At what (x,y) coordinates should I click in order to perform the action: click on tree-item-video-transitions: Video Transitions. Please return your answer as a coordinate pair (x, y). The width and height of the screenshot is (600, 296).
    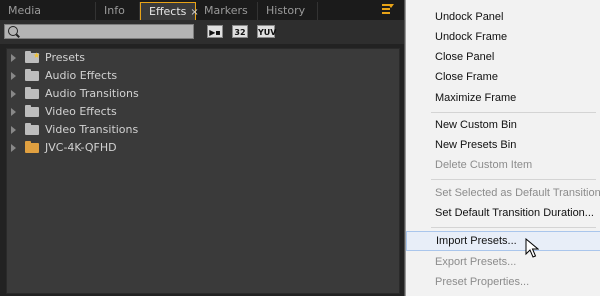
    Looking at the image, I should click on (203, 130).